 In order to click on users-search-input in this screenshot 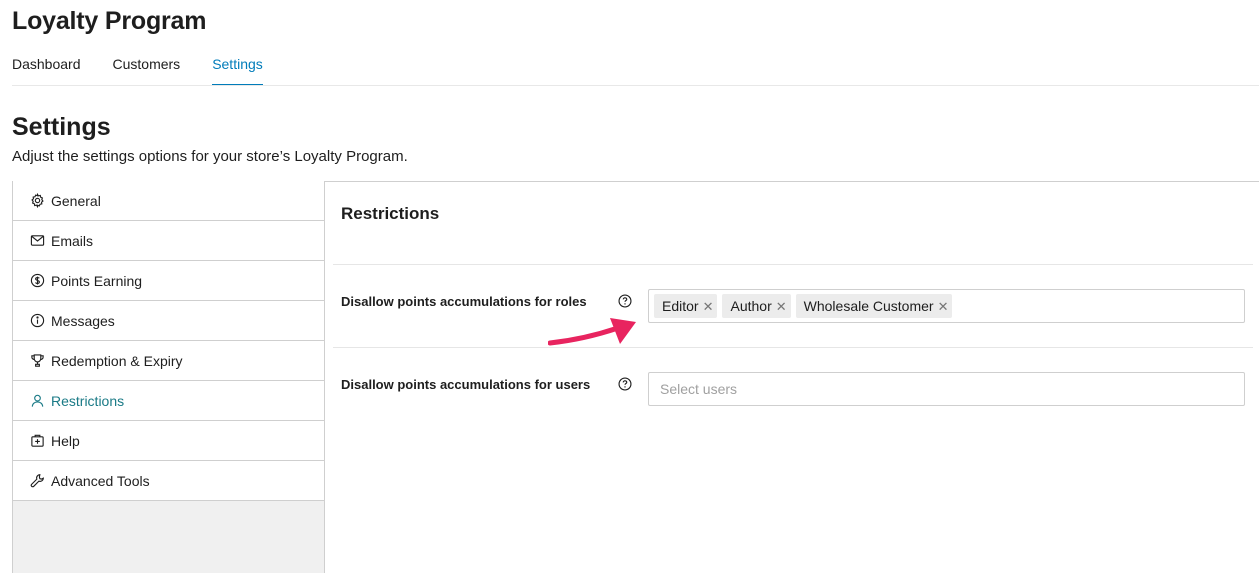, I will do `click(946, 389)`.